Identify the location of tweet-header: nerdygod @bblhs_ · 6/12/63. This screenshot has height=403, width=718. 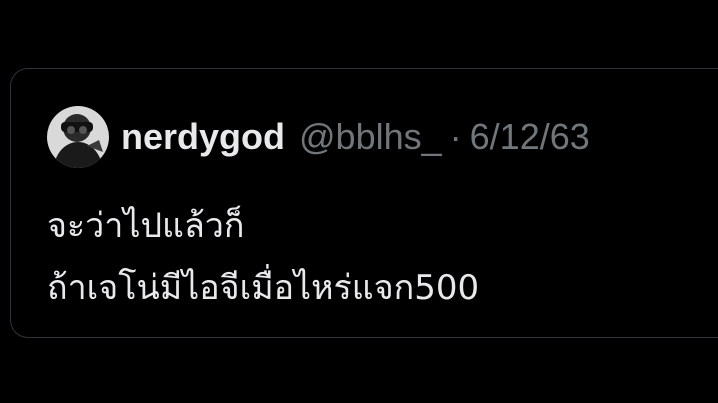
(318, 137).